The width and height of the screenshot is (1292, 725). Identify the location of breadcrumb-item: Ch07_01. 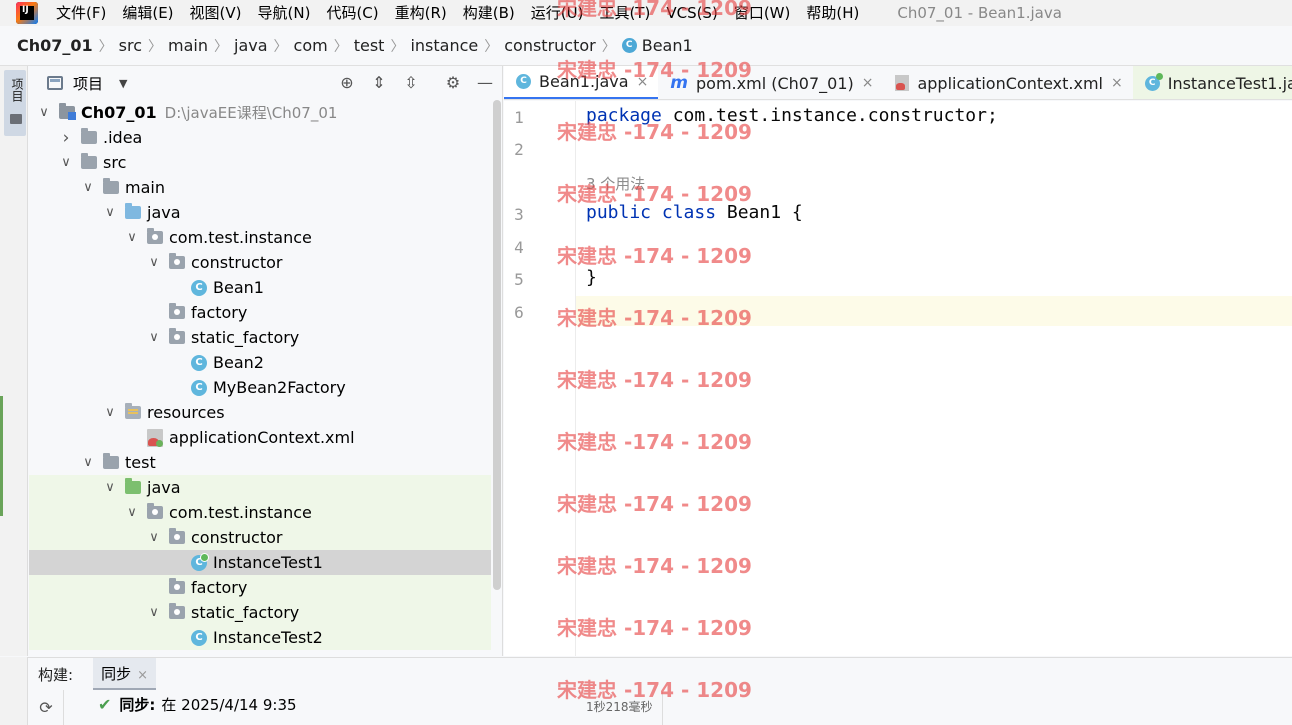
(55, 45).